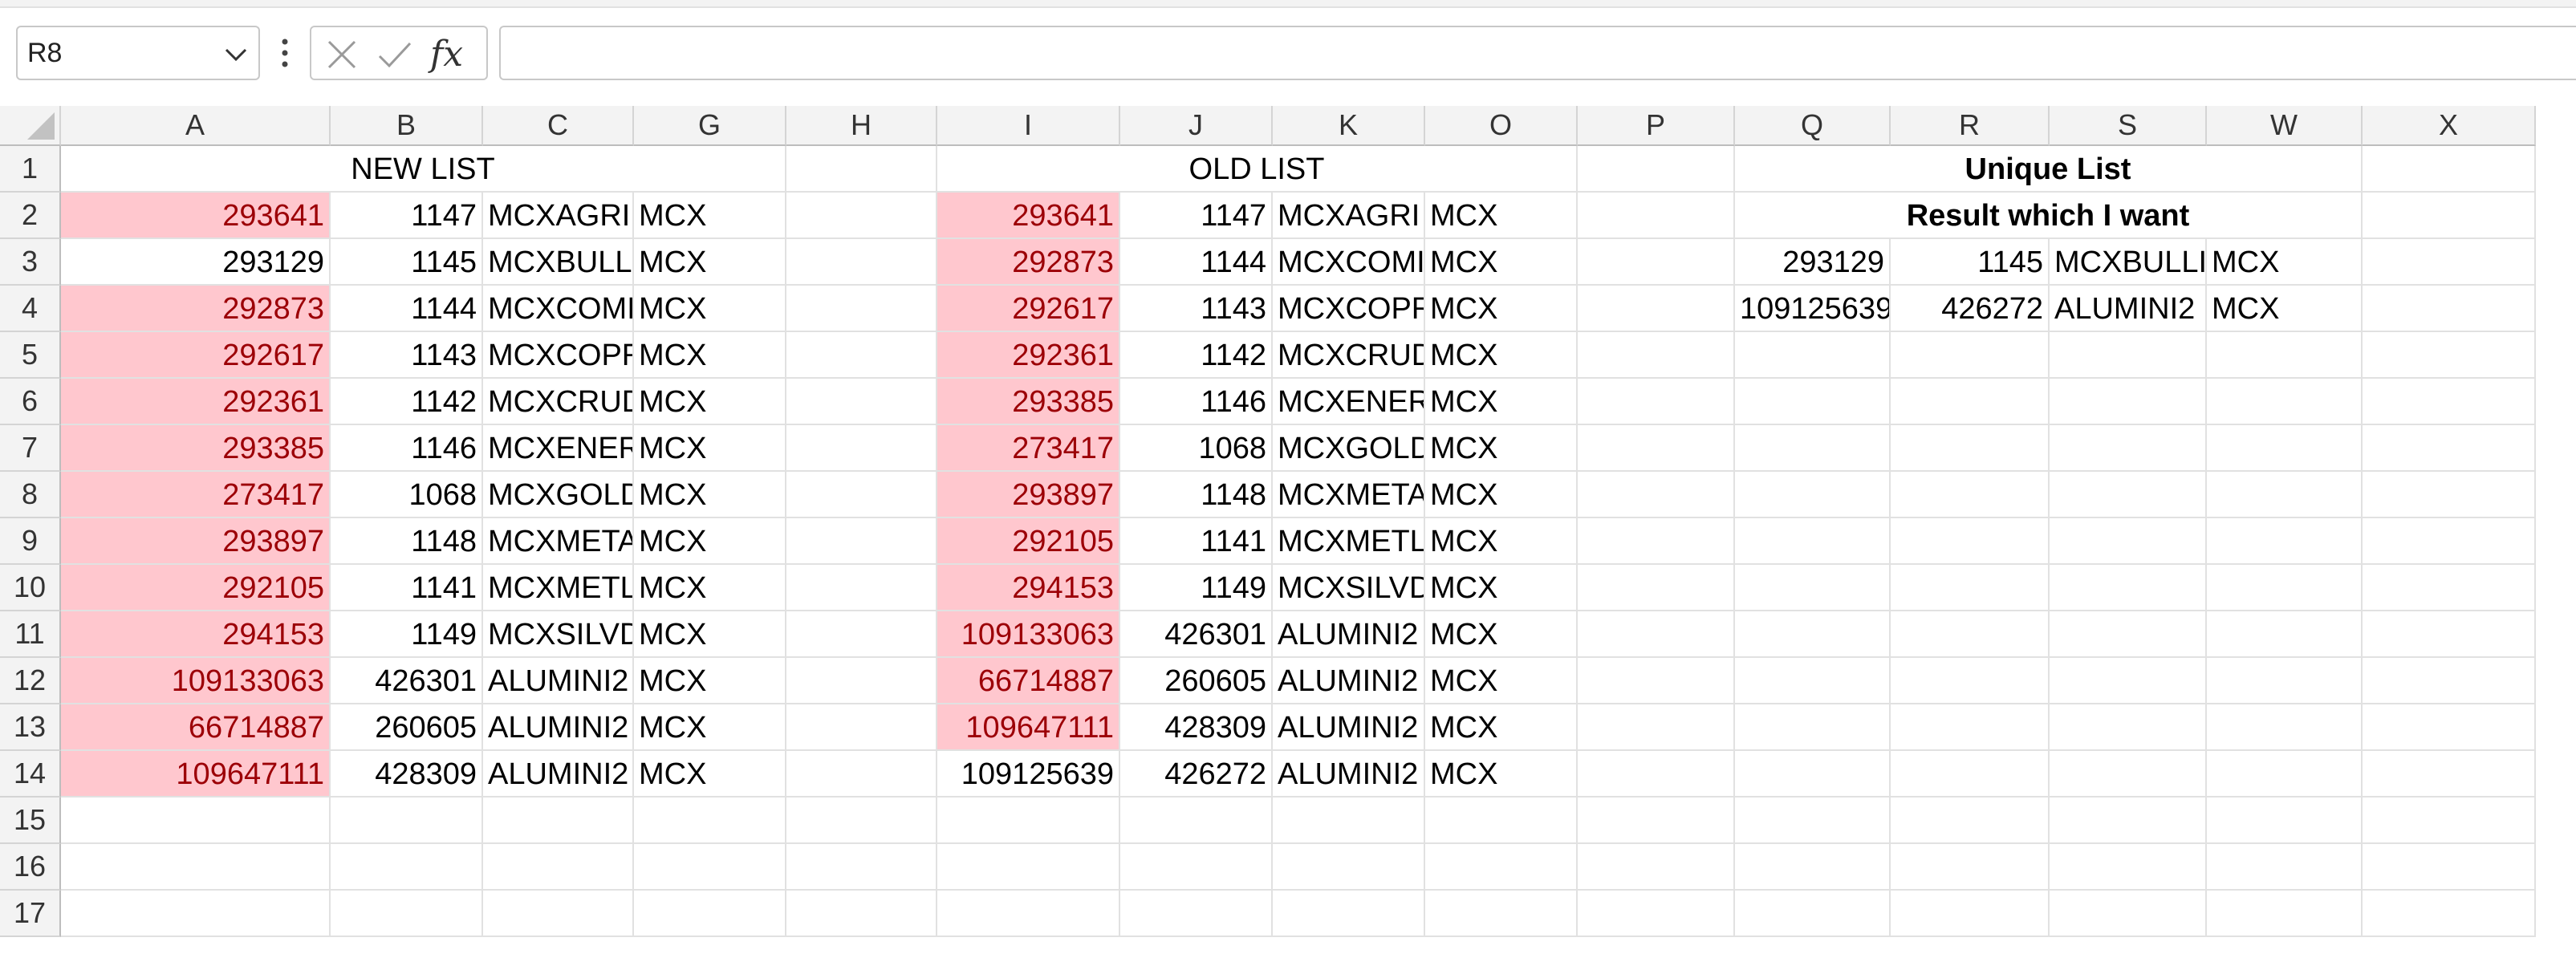 This screenshot has height=970, width=2576. I want to click on new-list-id-cell: 293129, so click(196, 262).